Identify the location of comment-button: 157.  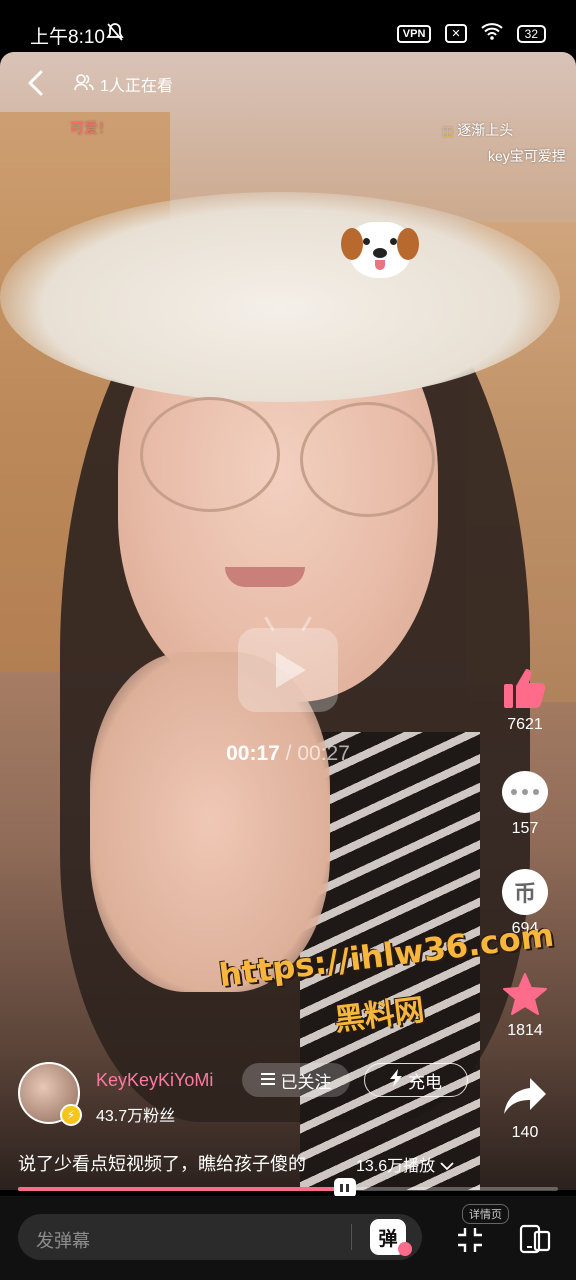
(525, 803).